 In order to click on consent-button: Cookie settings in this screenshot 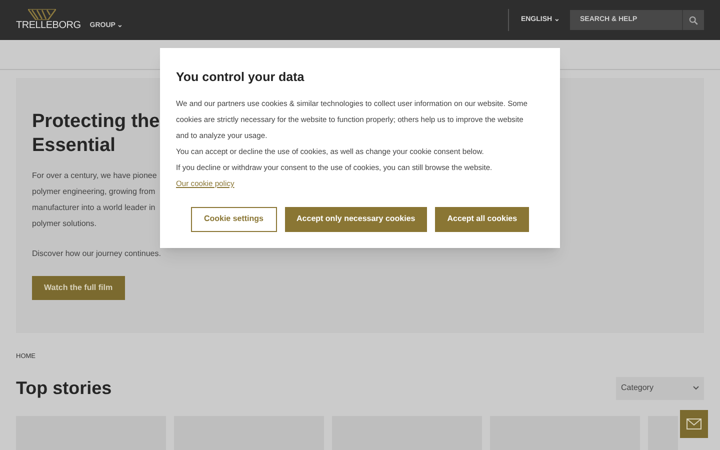, I will do `click(233, 219)`.